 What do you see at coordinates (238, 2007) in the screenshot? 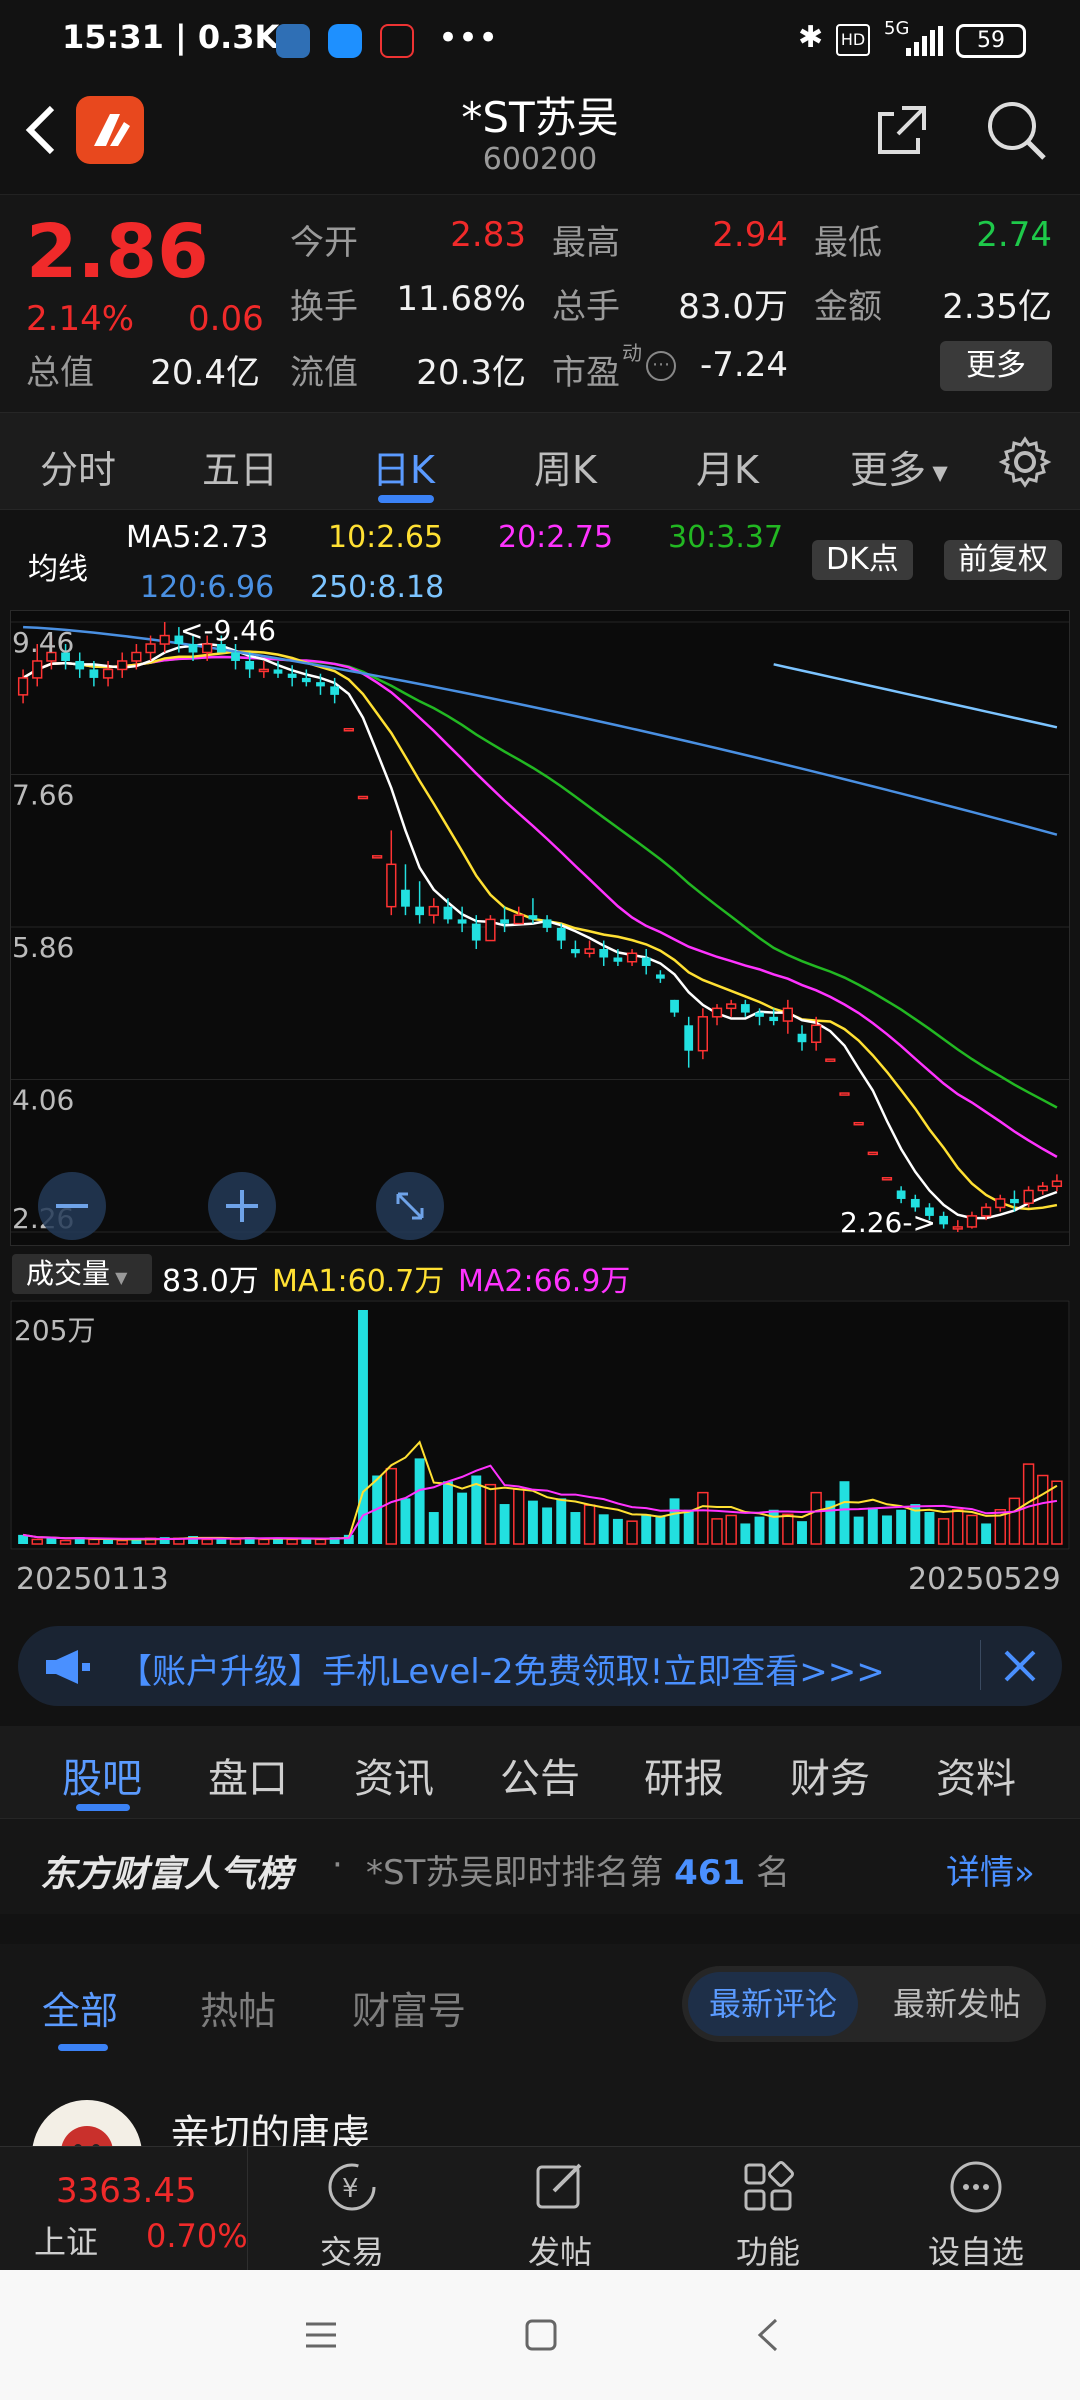
I see `tab-hot: 热帖` at bounding box center [238, 2007].